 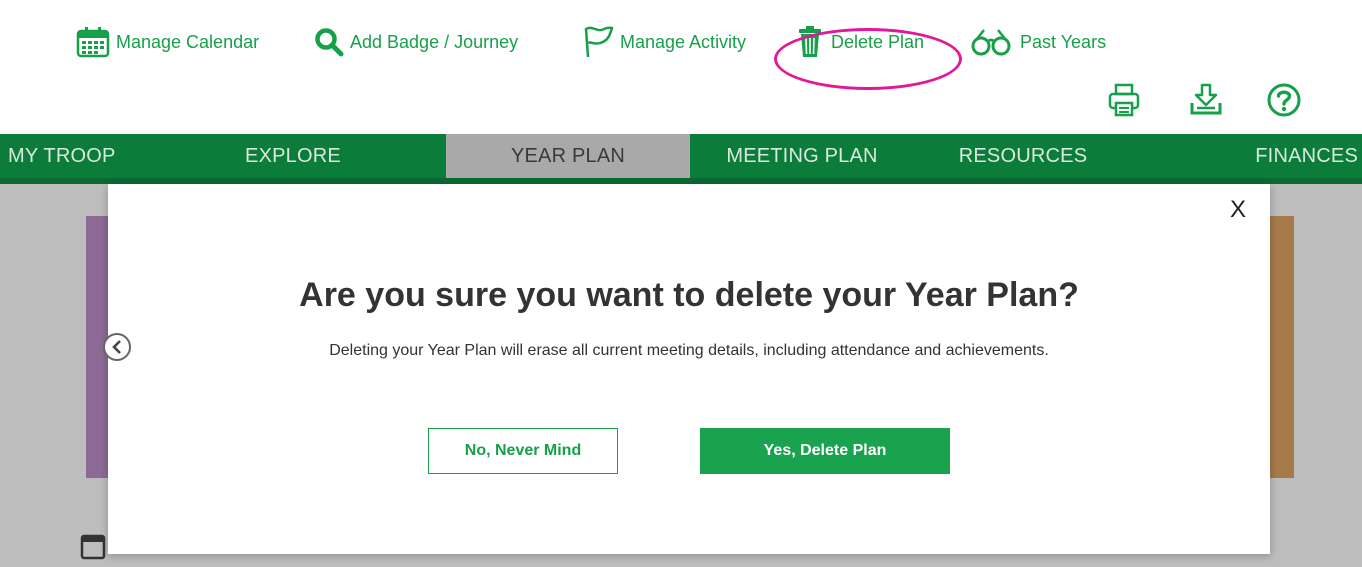 I want to click on help-icon, so click(x=1284, y=100).